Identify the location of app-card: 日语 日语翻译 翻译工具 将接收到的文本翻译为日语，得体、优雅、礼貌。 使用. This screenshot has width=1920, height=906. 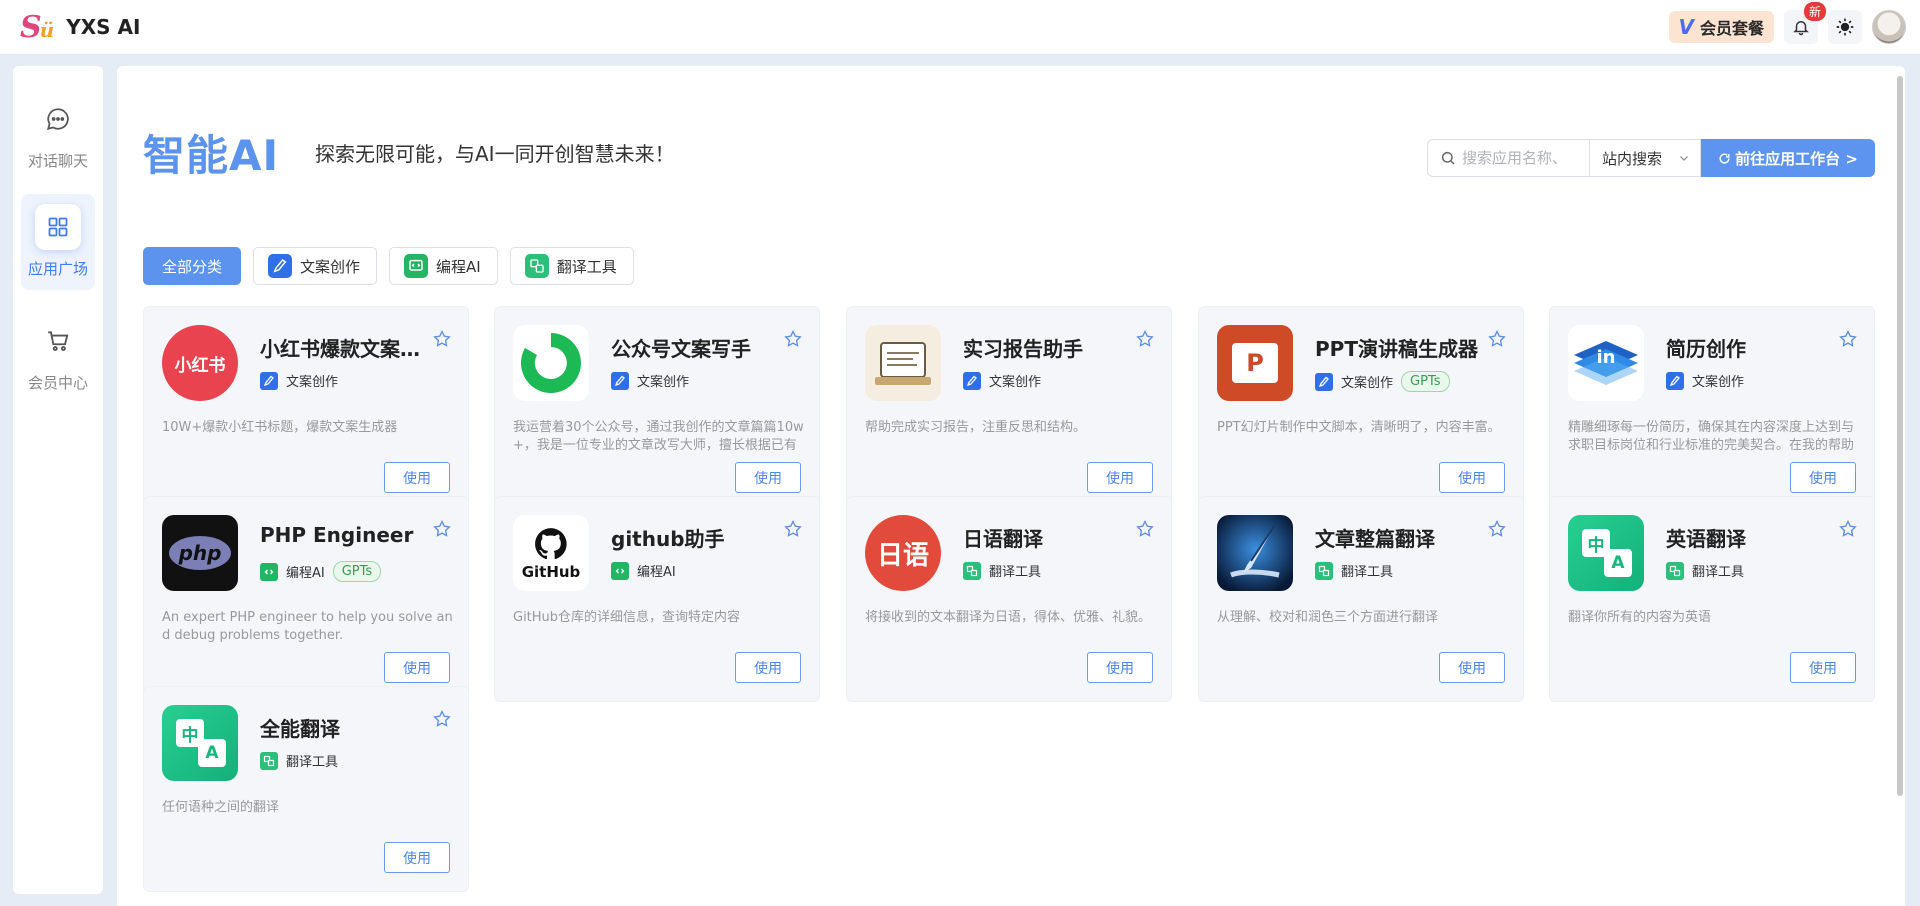
(1009, 599).